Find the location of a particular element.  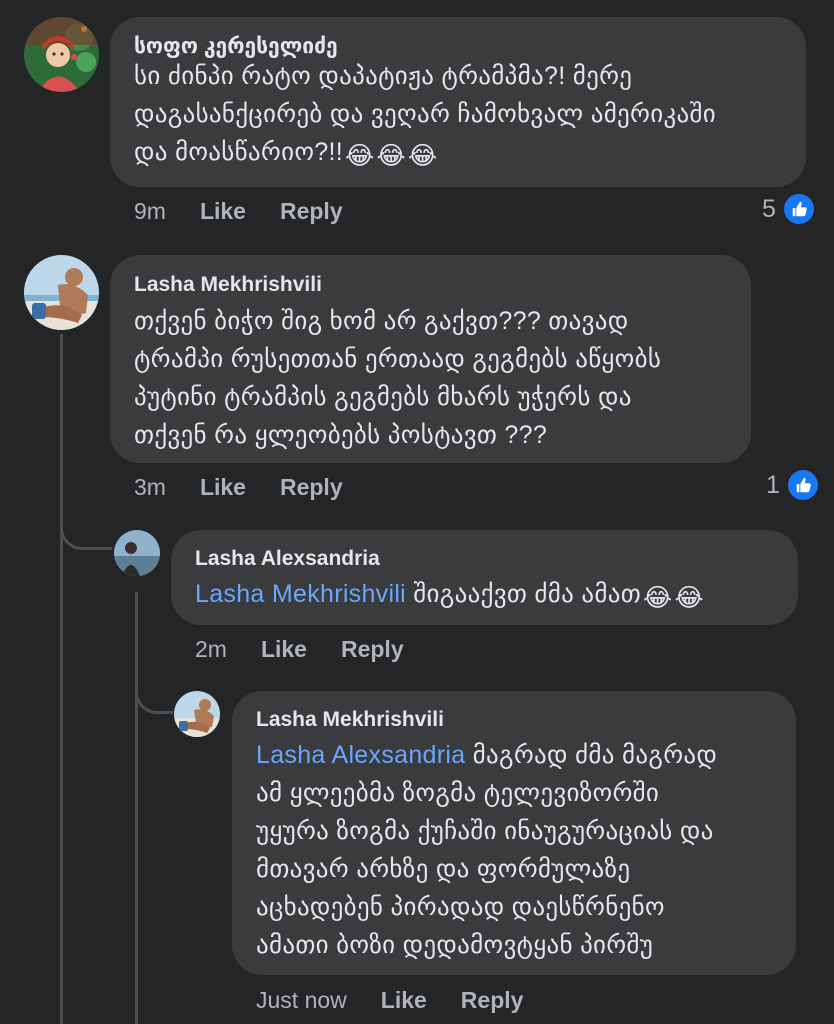

reaction-summary: 1 is located at coordinates (792, 485).